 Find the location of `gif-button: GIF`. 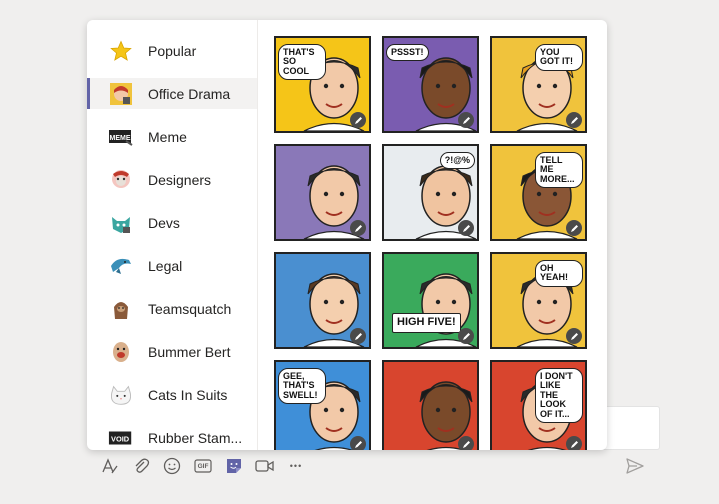

gif-button: GIF is located at coordinates (203, 466).